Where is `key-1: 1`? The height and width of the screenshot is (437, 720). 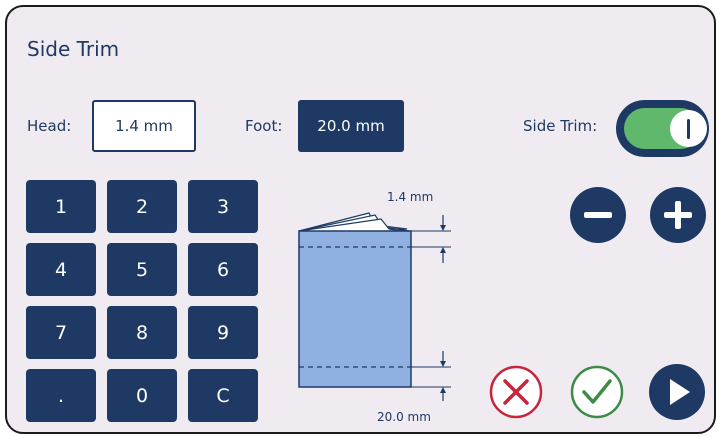 key-1: 1 is located at coordinates (61, 206).